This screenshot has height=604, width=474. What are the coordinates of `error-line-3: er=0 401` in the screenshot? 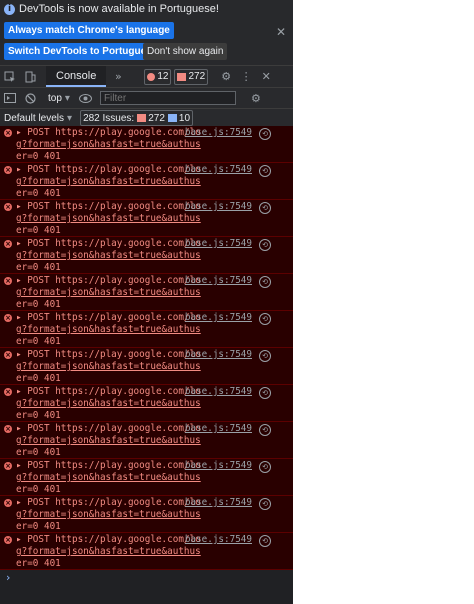 It's located at (38, 230).